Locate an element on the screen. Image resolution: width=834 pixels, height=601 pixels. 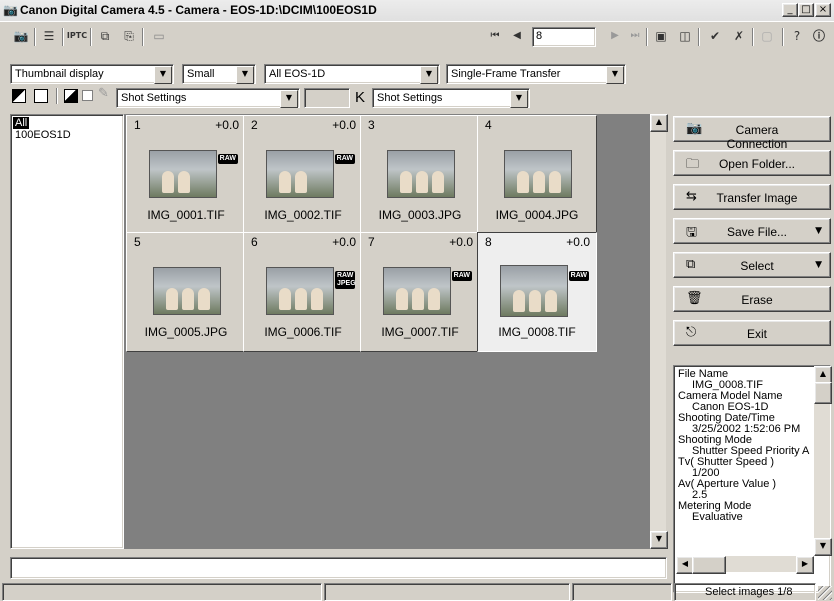
frame-number-value: 8 is located at coordinates (539, 36).